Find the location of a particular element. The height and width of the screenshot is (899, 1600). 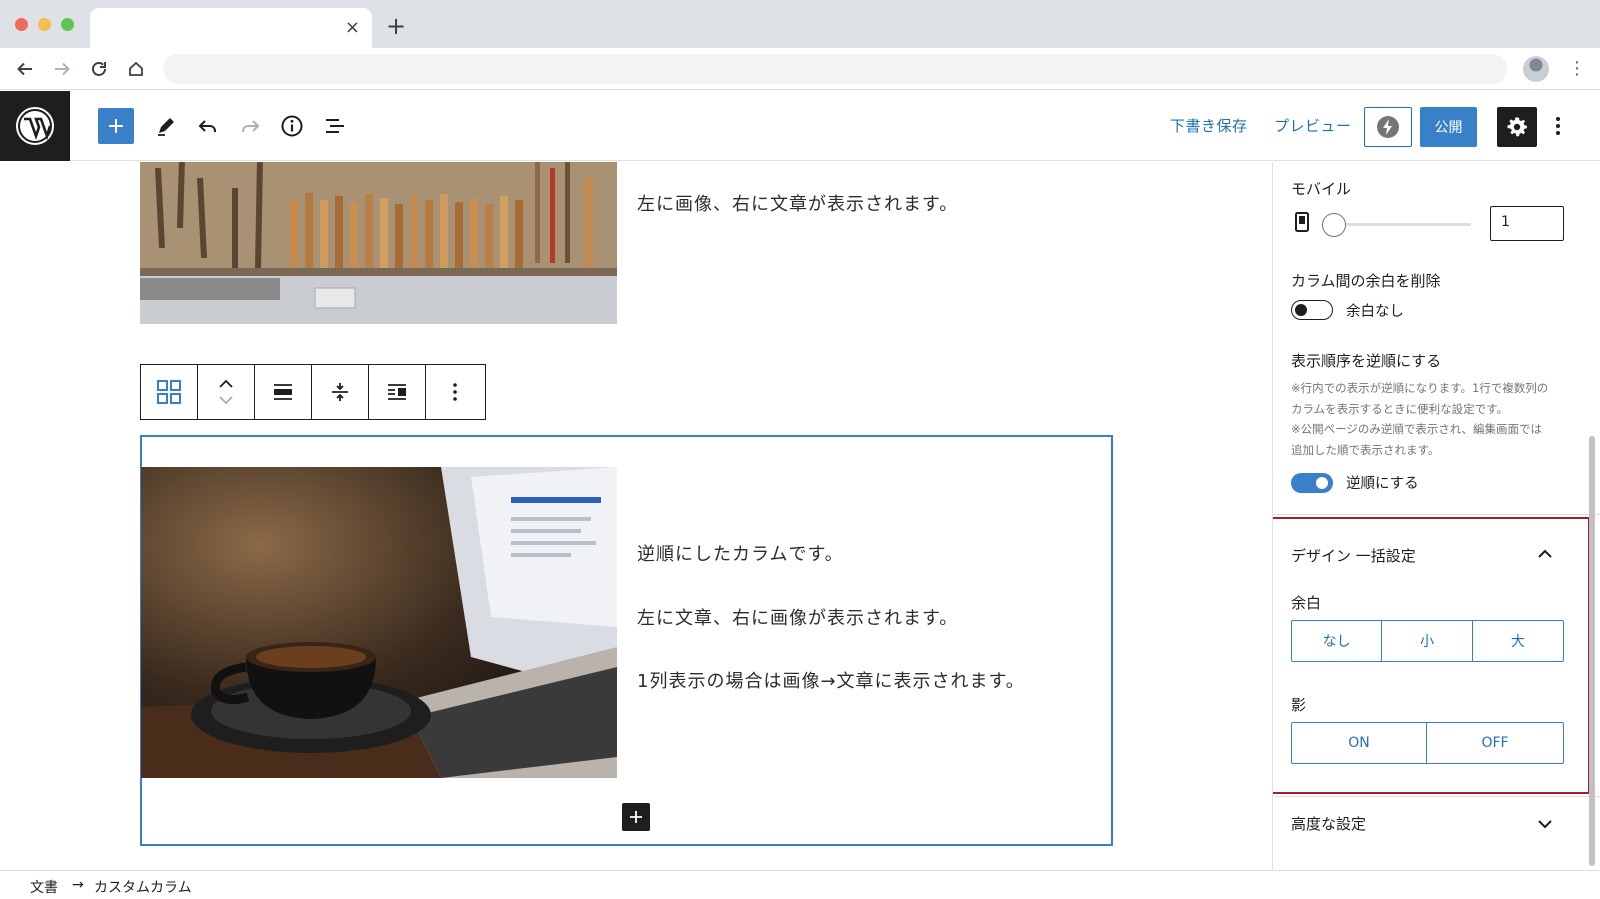

more-options-icon is located at coordinates (1558, 126).